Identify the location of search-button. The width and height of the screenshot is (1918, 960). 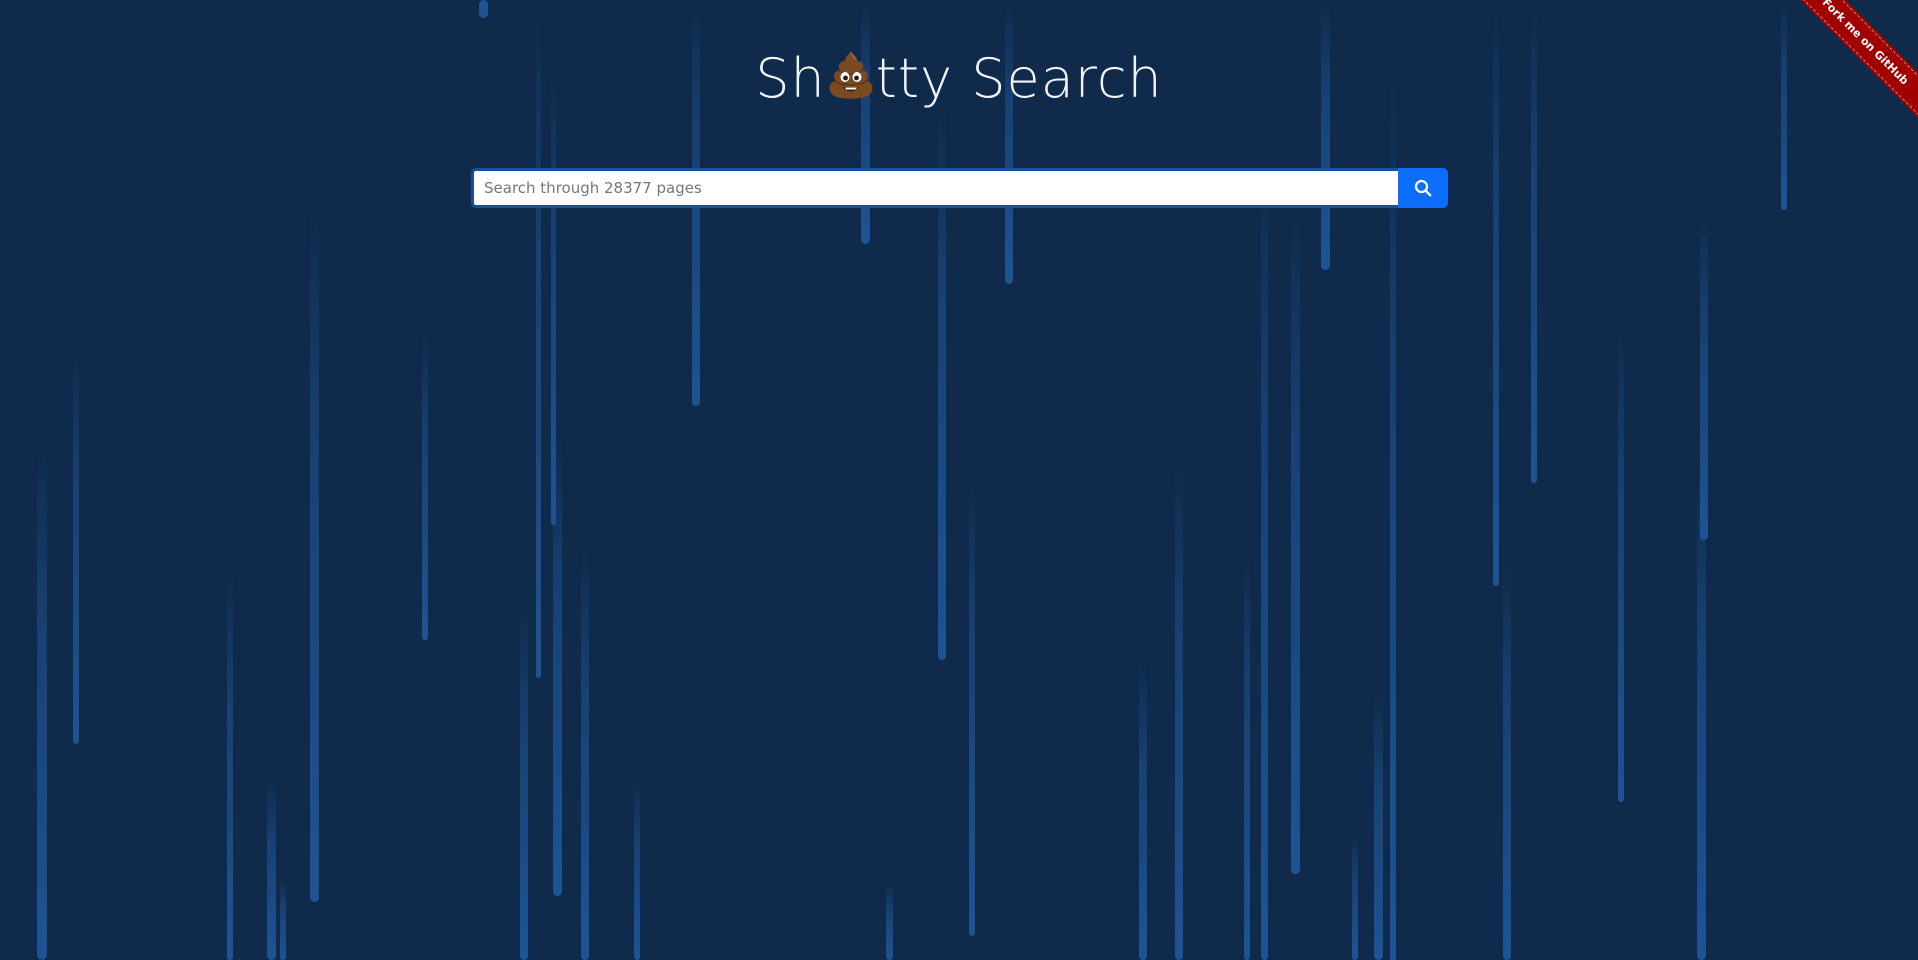
(1423, 188).